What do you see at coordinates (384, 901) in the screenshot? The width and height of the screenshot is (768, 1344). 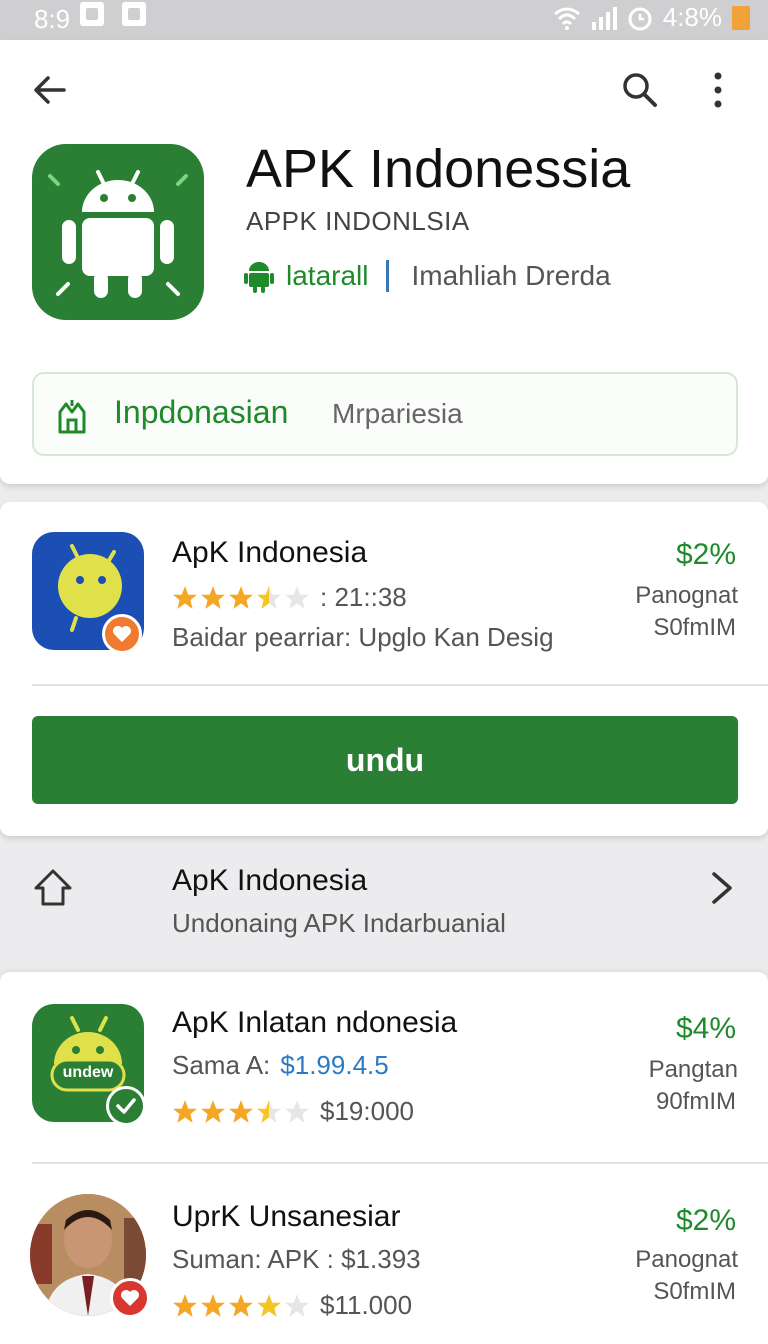 I see `category-nav-row: ApK Indonesia Undonaing APK Indarbuanial` at bounding box center [384, 901].